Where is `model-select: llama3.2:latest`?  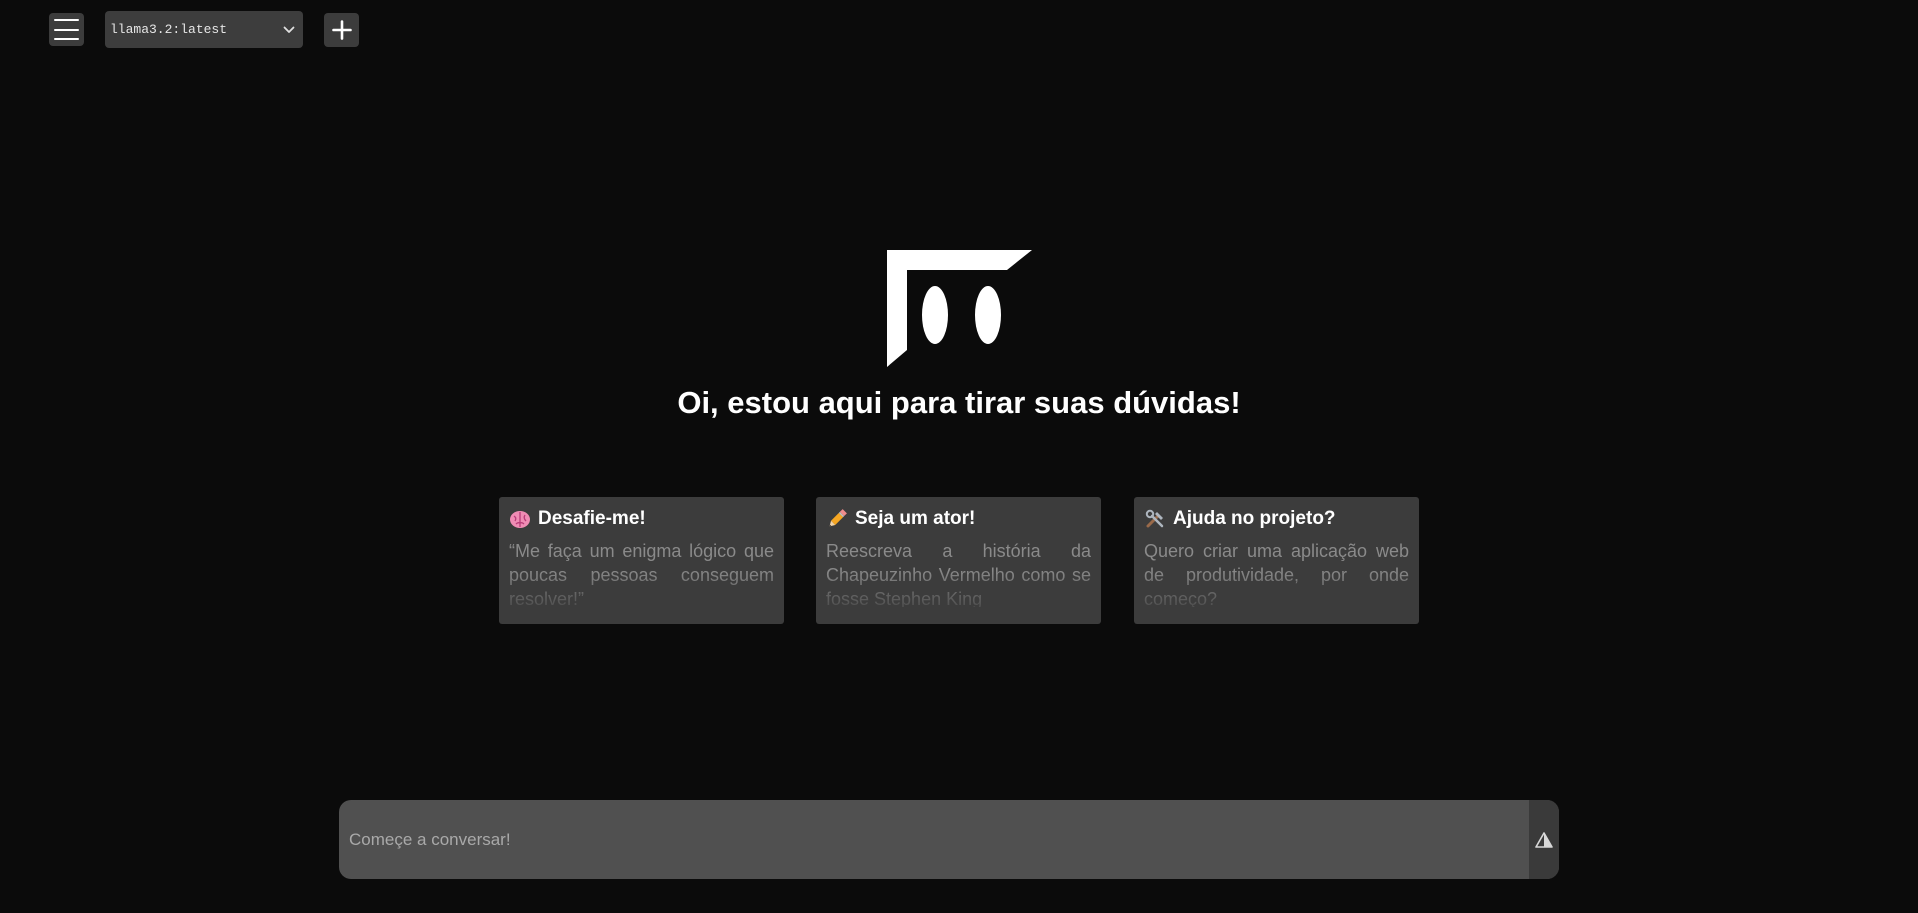
model-select: llama3.2:latest is located at coordinates (204, 29).